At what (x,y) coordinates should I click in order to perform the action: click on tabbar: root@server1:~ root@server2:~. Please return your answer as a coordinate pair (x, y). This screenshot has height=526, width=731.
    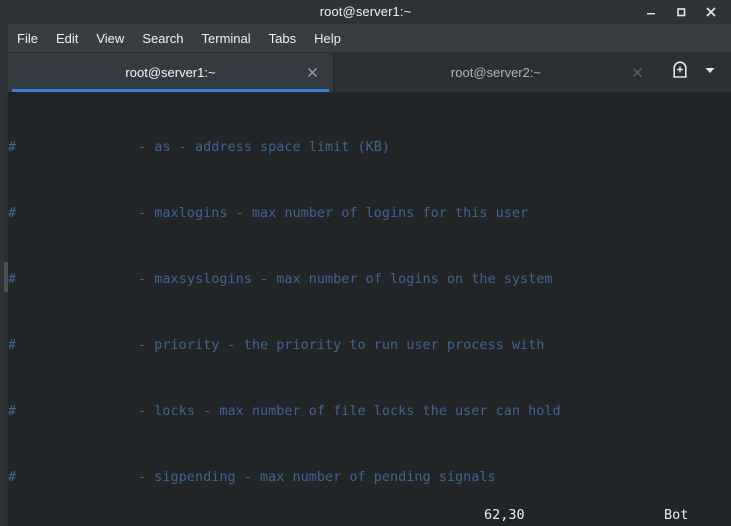
    Looking at the image, I should click on (369, 72).